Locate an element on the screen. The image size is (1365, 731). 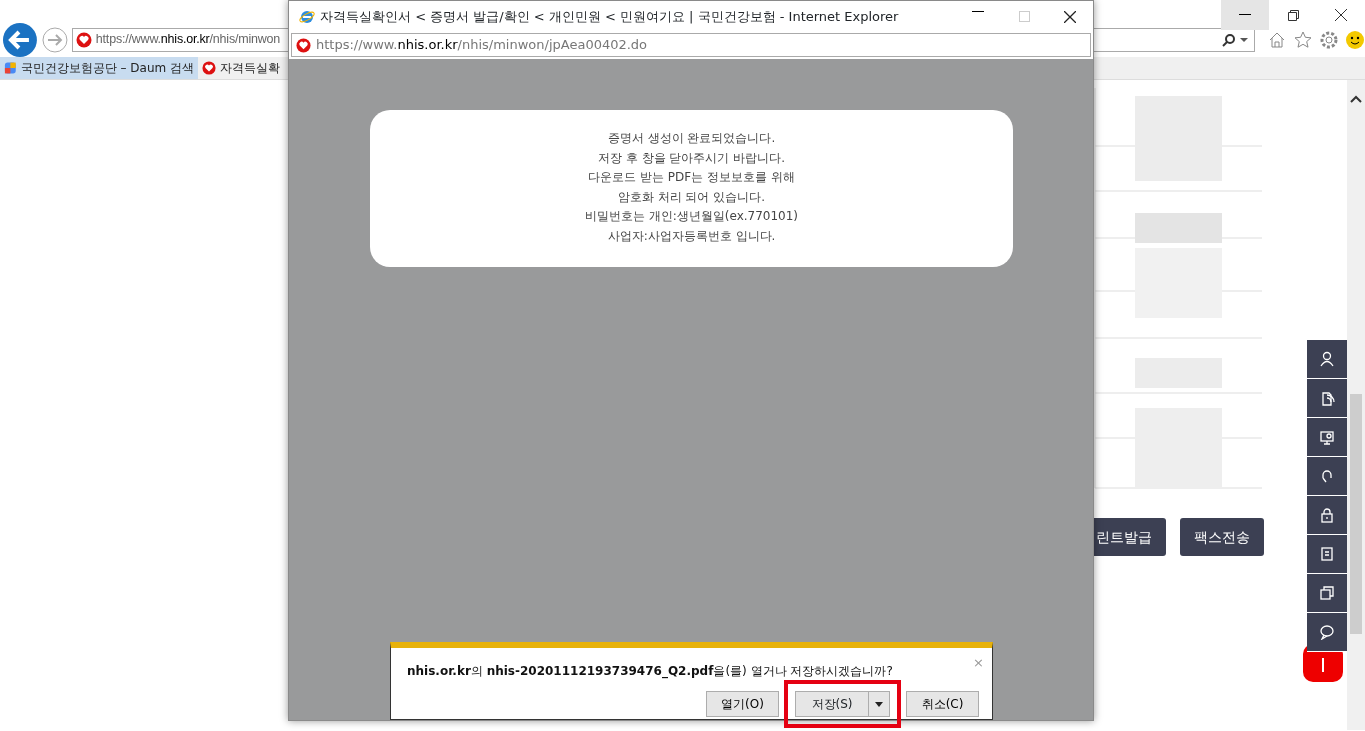
dialog-button: 취소(C) is located at coordinates (942, 704).